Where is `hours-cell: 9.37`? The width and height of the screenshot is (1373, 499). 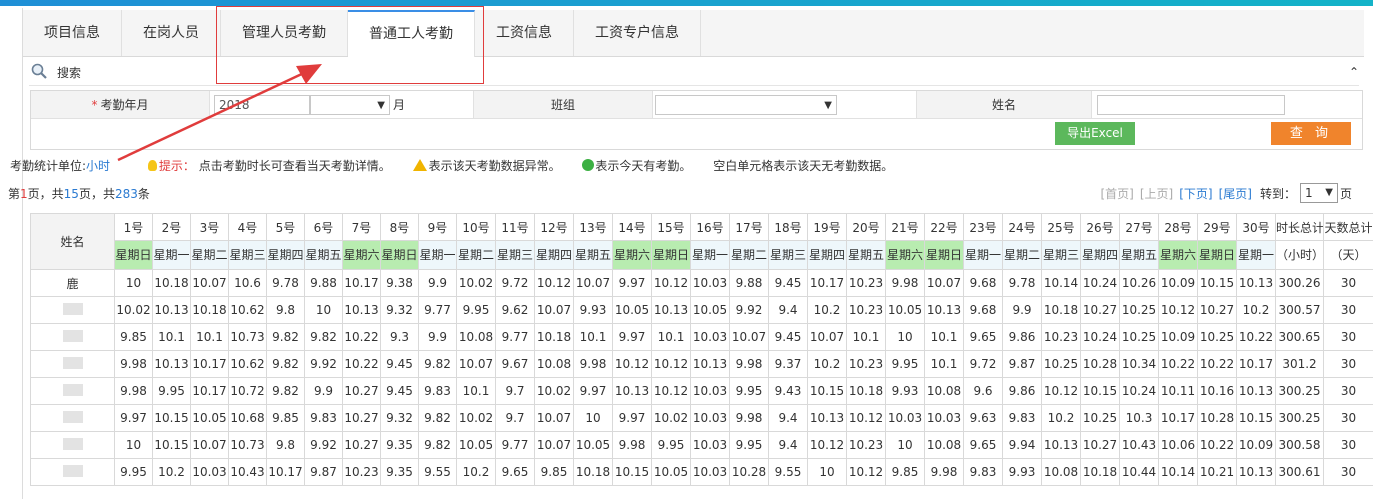
hours-cell: 9.37 is located at coordinates (788, 364).